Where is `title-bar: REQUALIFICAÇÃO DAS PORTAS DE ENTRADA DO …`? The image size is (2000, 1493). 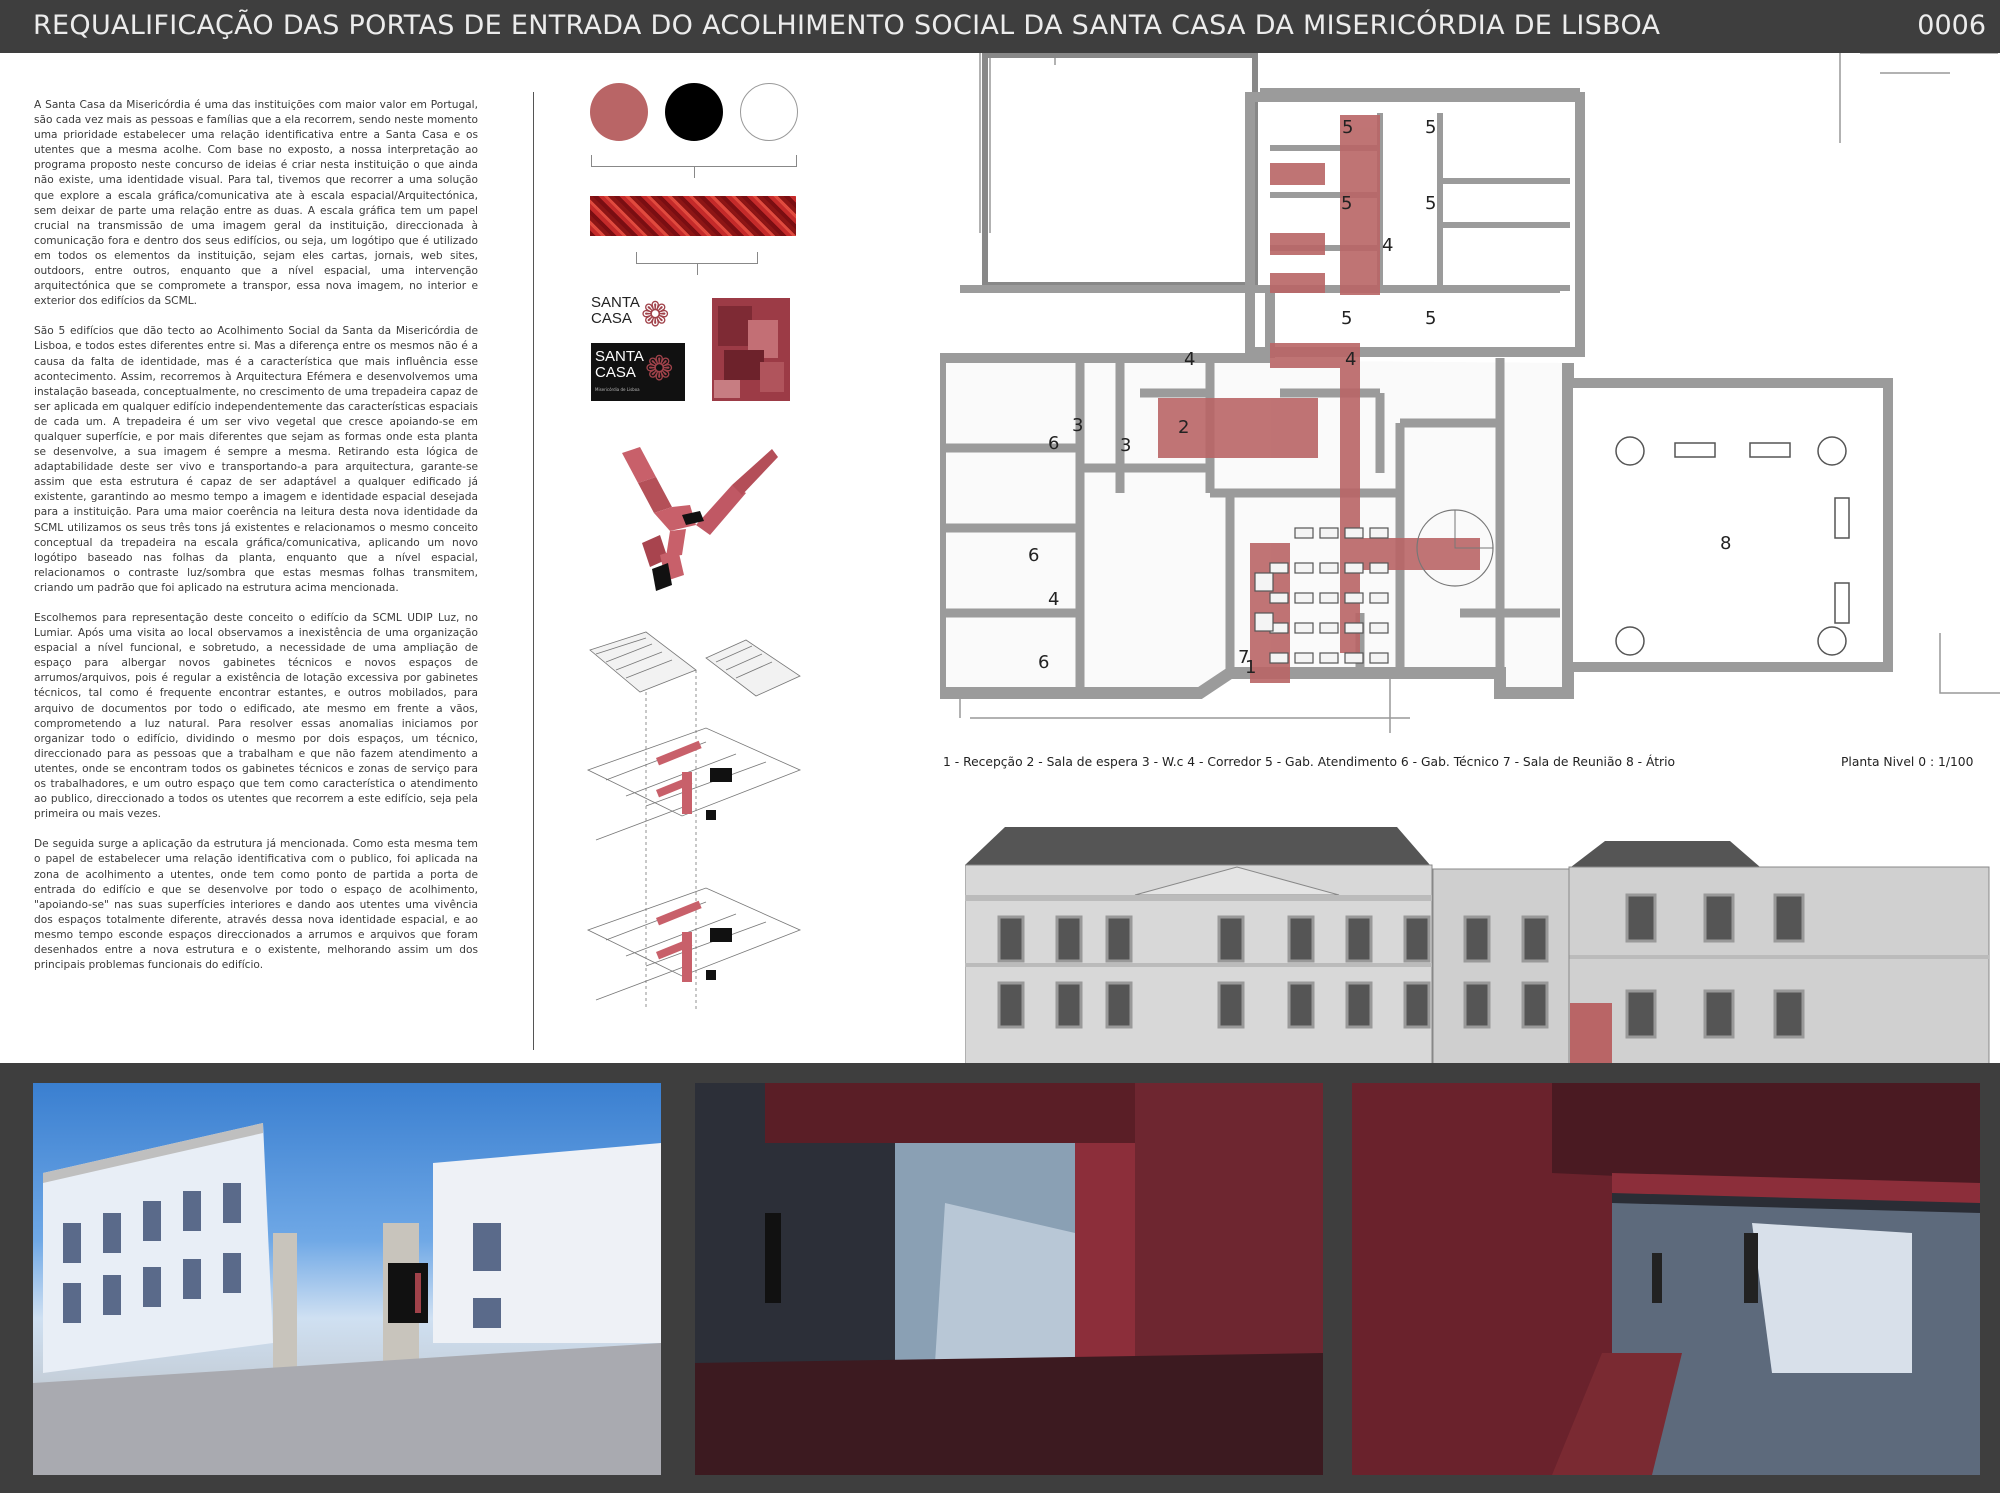 title-bar: REQUALIFICAÇÃO DAS PORTAS DE ENTRADA DO … is located at coordinates (1000, 26).